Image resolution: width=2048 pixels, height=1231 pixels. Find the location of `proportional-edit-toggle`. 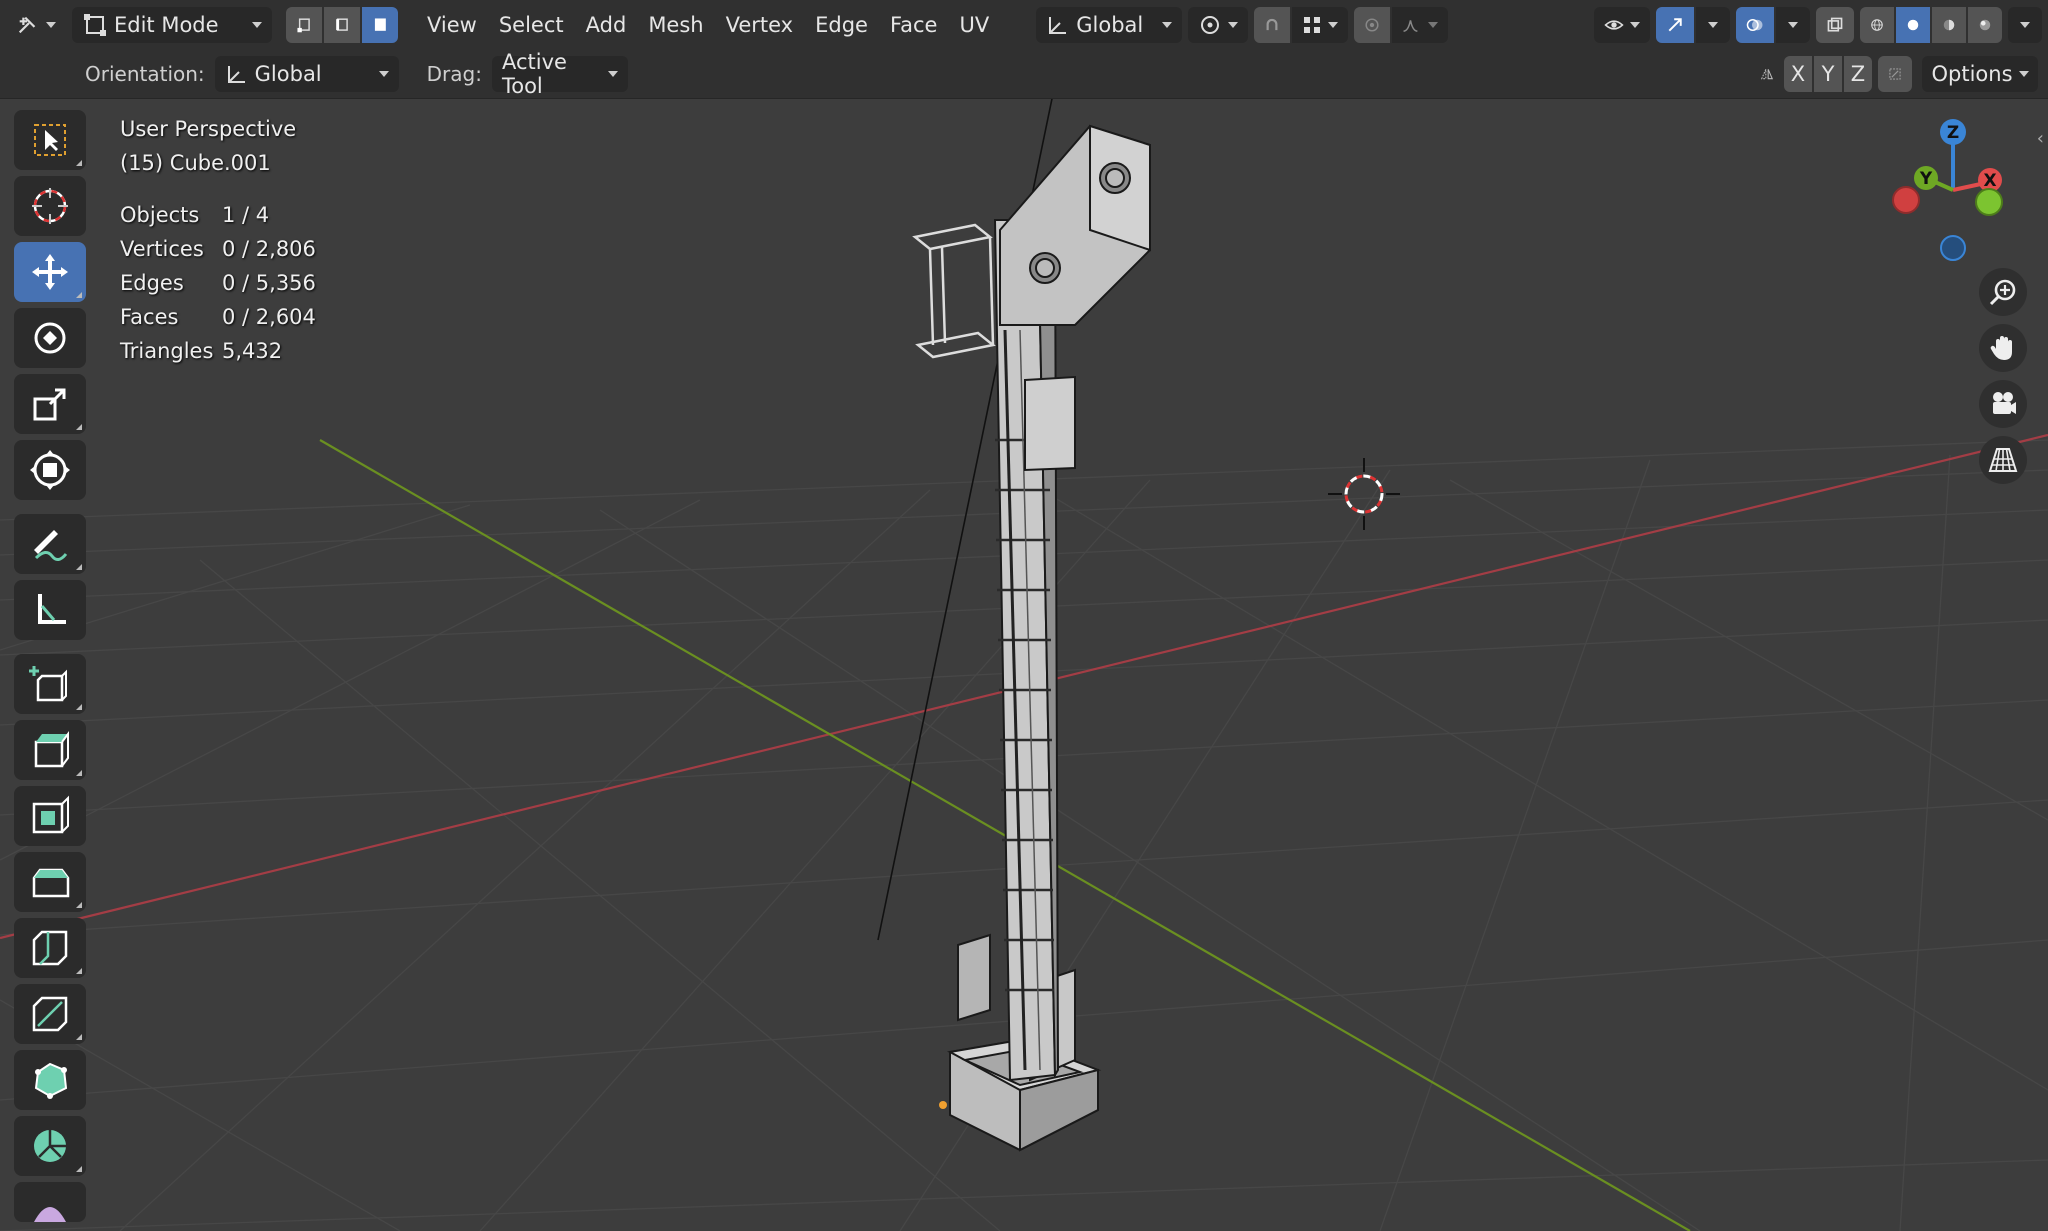

proportional-edit-toggle is located at coordinates (1372, 24).